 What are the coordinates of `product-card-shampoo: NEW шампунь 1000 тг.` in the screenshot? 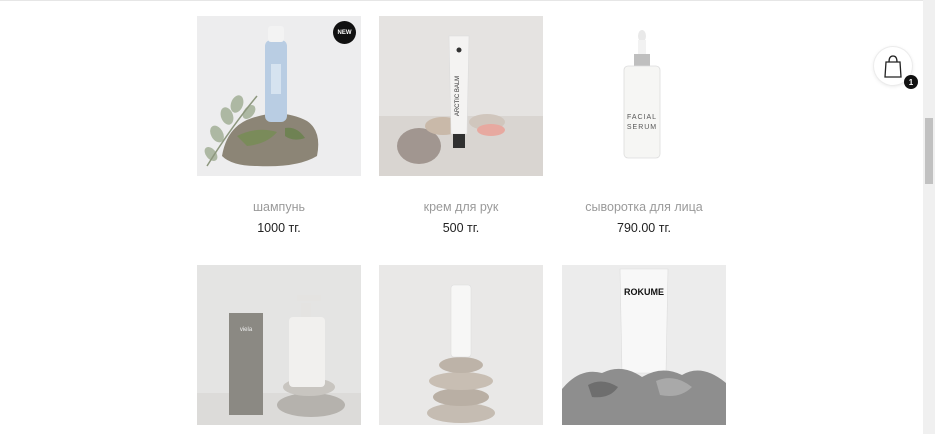 It's located at (279, 125).